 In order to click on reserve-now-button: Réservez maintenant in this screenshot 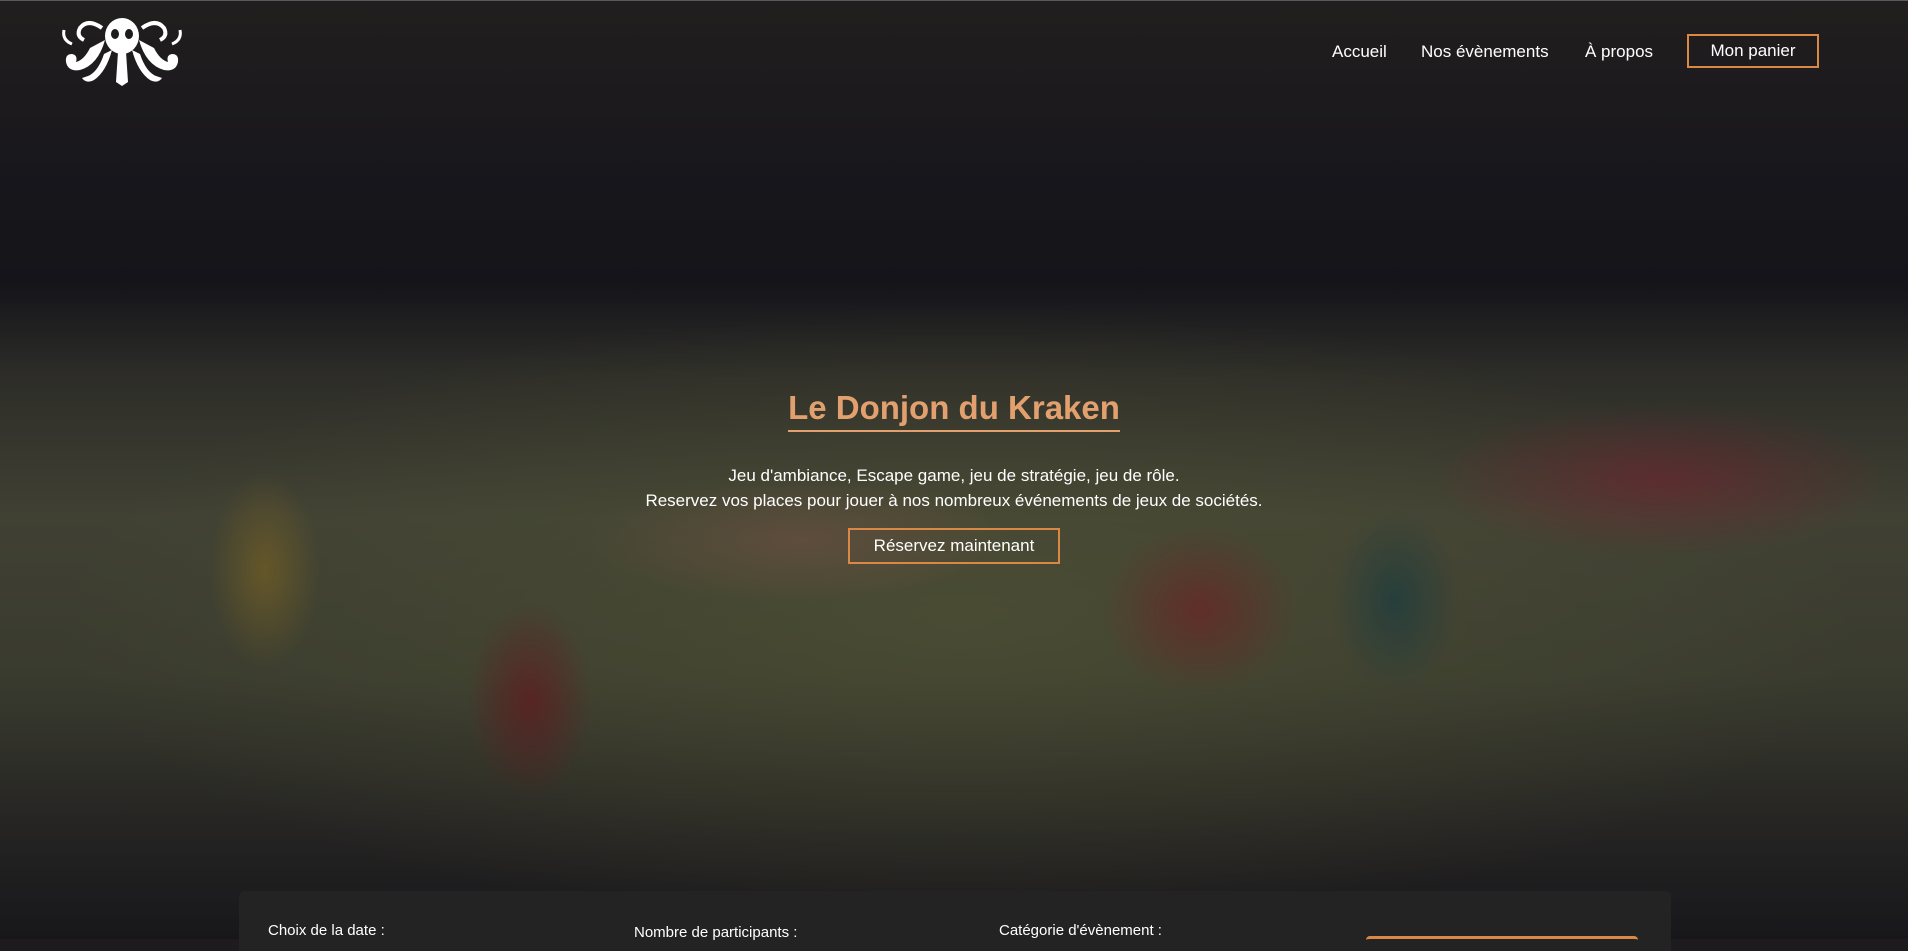, I will do `click(954, 546)`.